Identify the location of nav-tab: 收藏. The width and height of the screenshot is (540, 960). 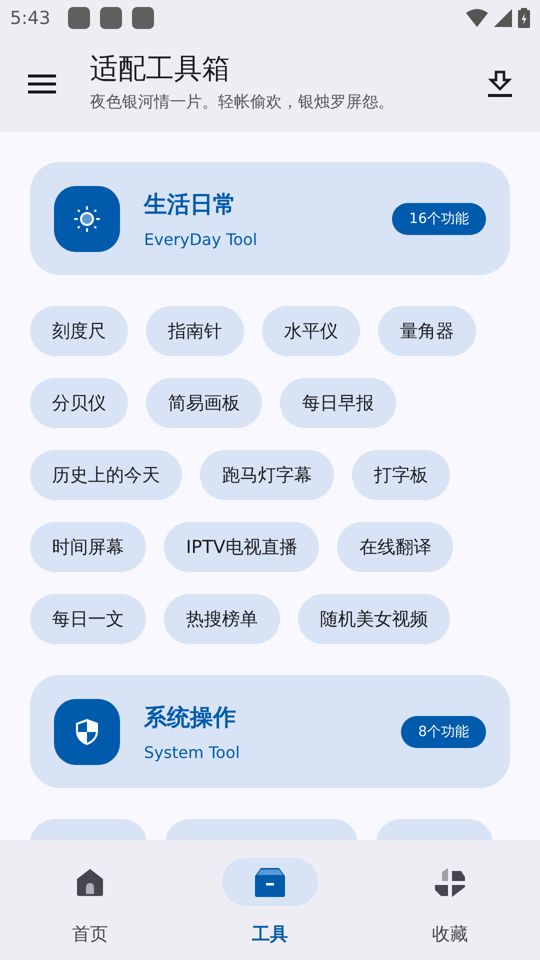
(450, 900).